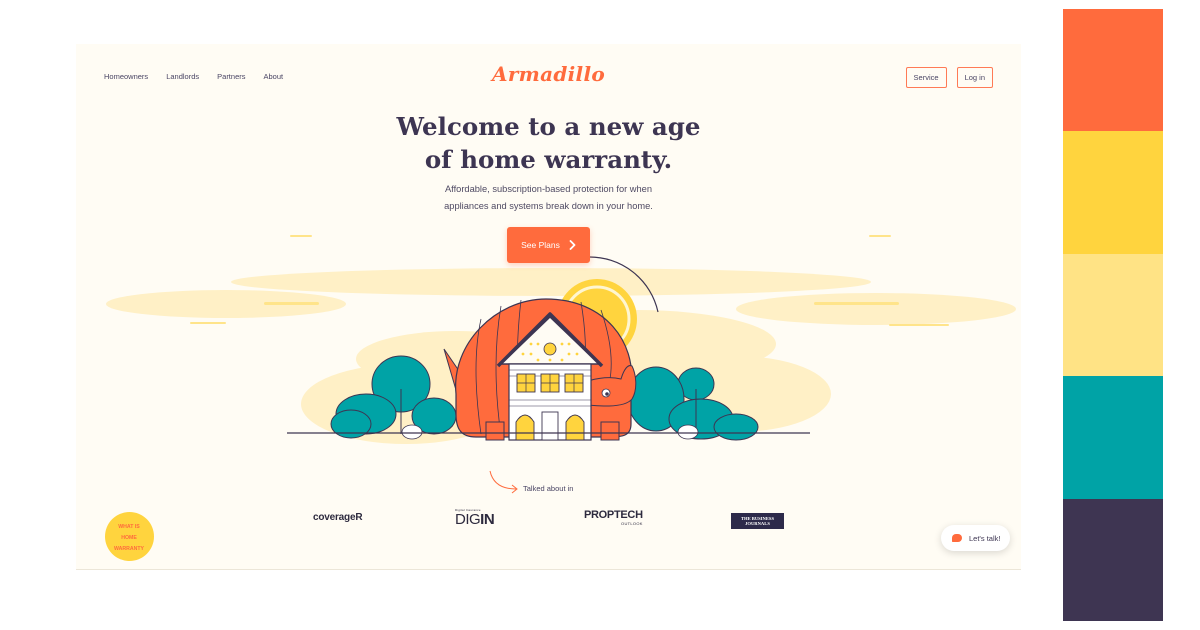 This screenshot has height=630, width=1200. I want to click on tbj-line-2: JOURNALS, so click(757, 523).